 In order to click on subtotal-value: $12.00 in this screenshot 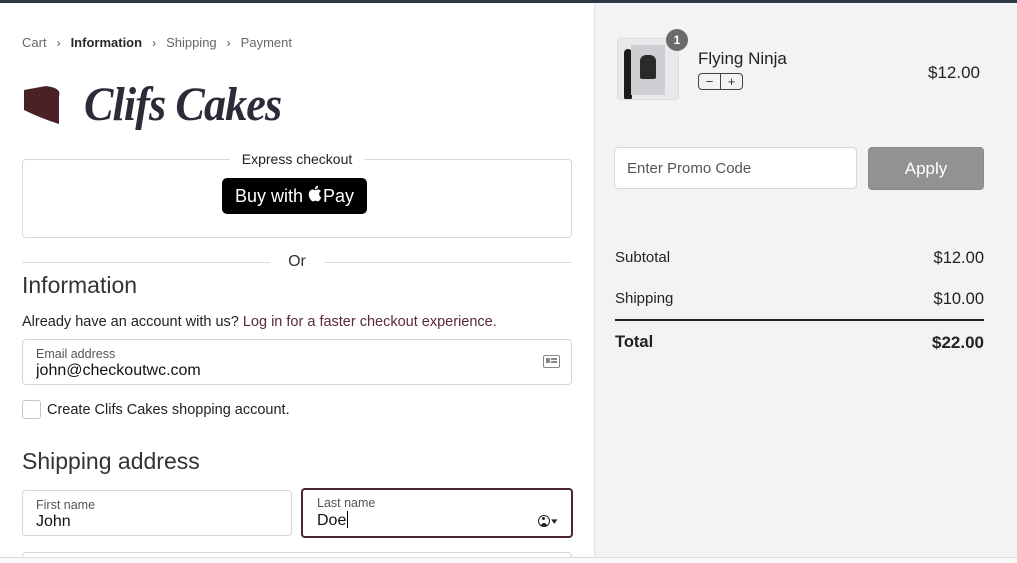, I will do `click(958, 258)`.